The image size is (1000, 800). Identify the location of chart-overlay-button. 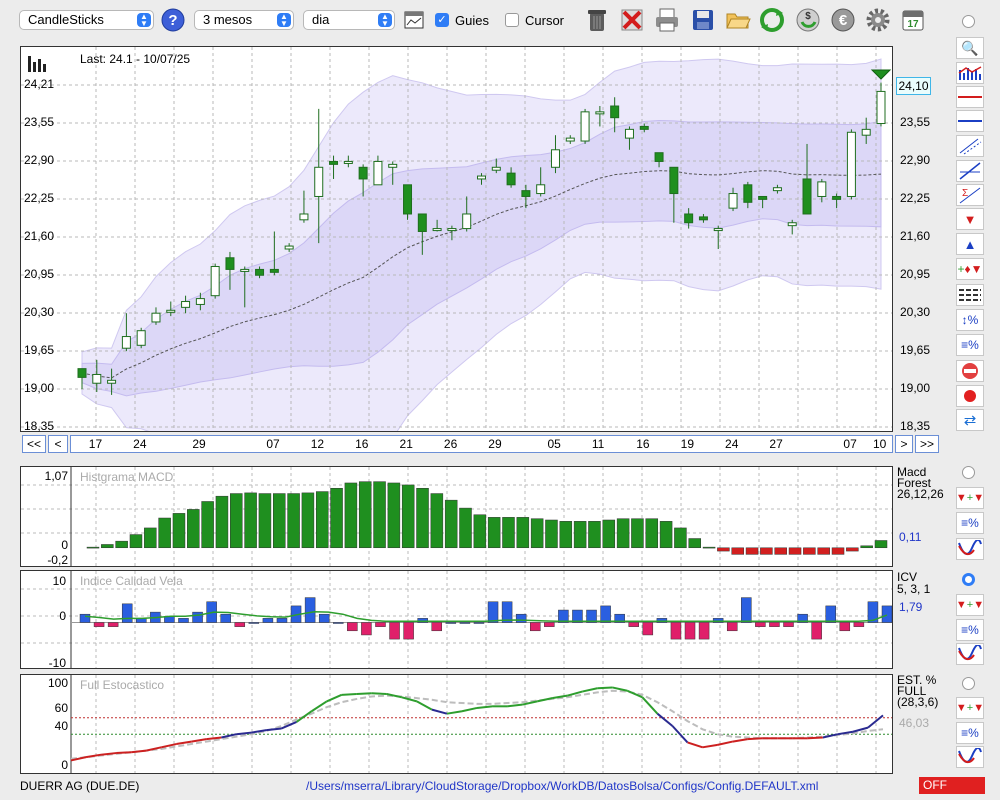
(970, 73).